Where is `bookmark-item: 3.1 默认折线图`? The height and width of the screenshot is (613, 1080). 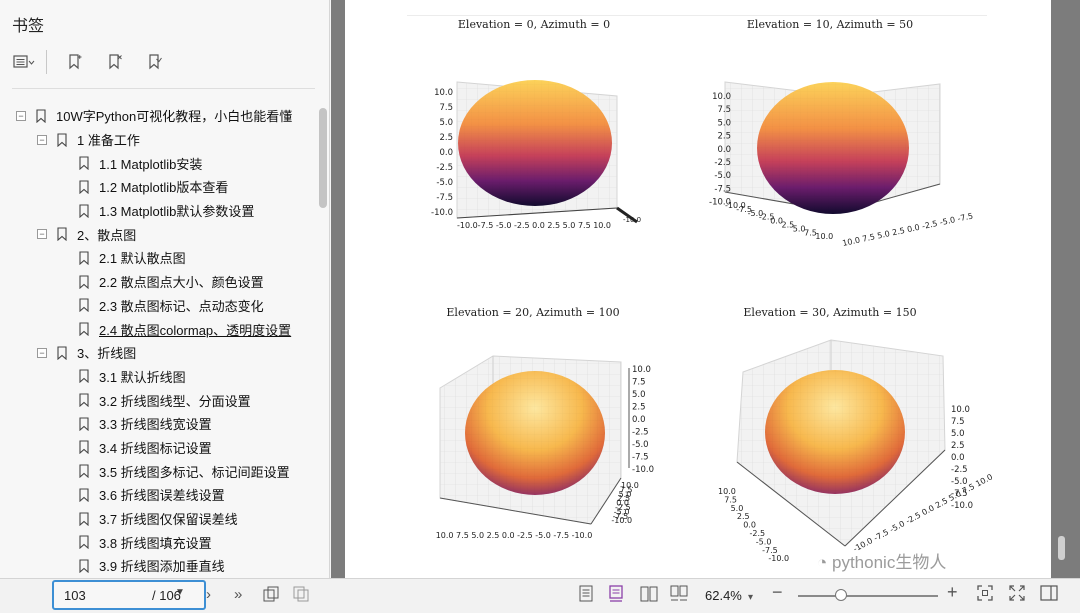
bookmark-item: 3.1 默认折线图 is located at coordinates (160, 377).